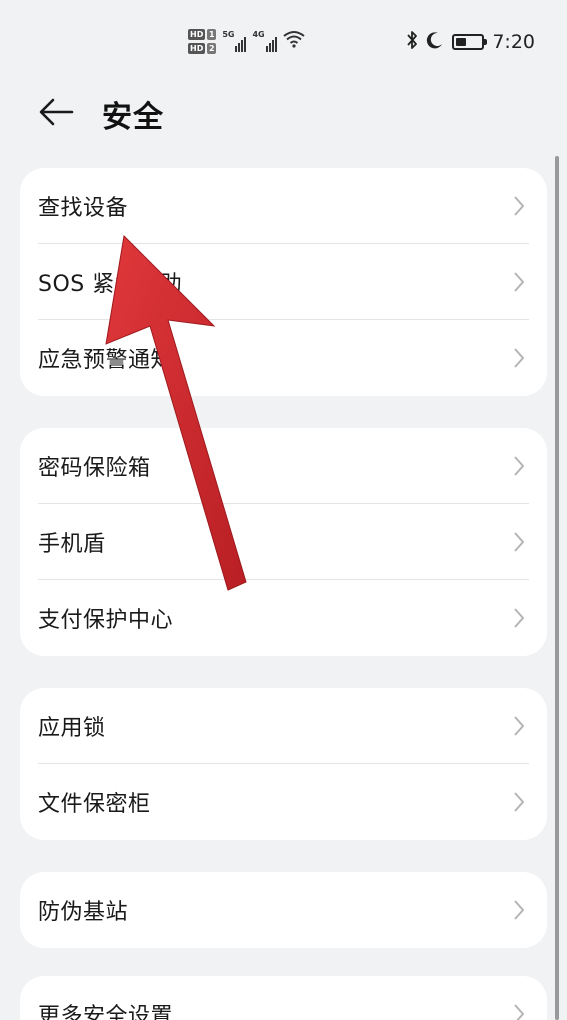 The image size is (567, 1020). I want to click on sos-emergency-label: SOS 紧急求助, so click(110, 284).